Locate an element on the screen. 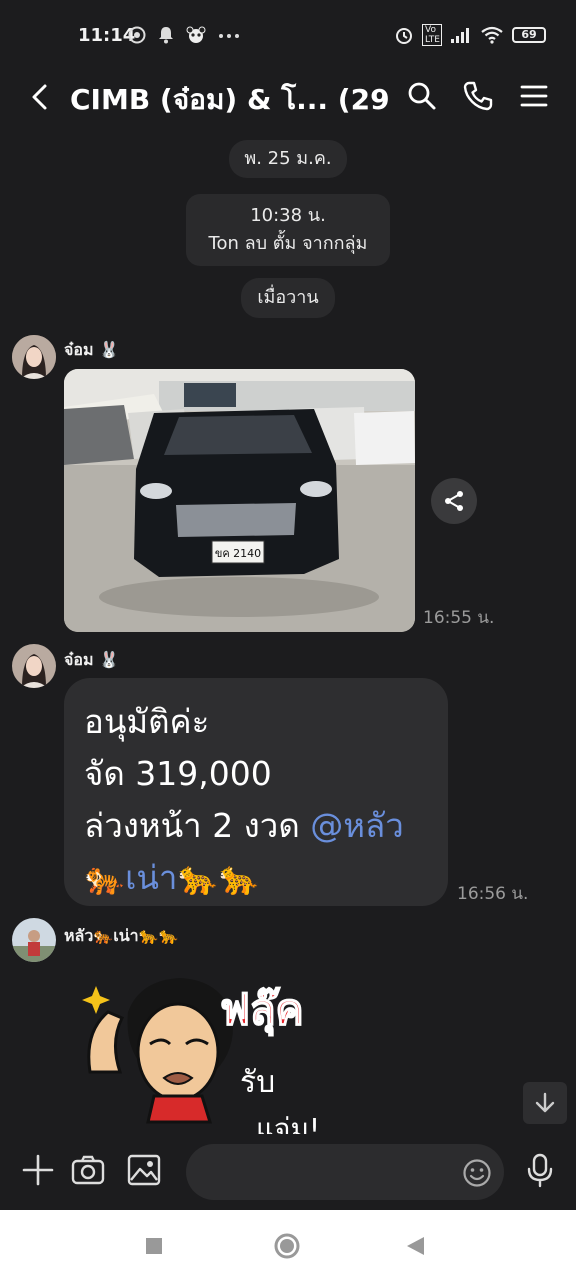  status-right-icons: Vo LTE 69 is located at coordinates (470, 35).